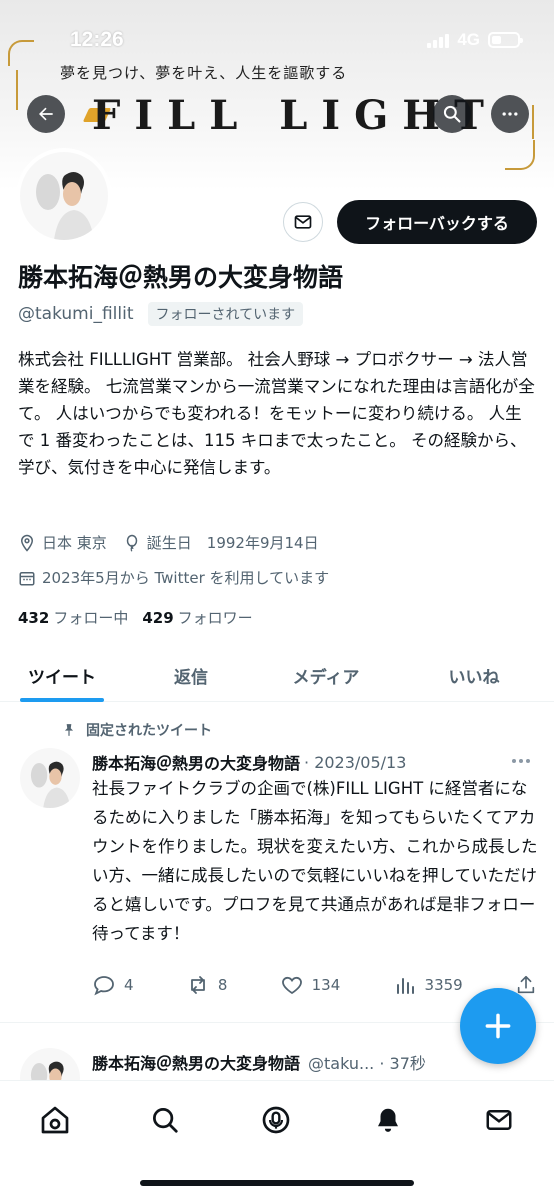 The height and width of the screenshot is (1200, 554). Describe the element at coordinates (158, 618) in the screenshot. I see `followers-count: 429` at that location.